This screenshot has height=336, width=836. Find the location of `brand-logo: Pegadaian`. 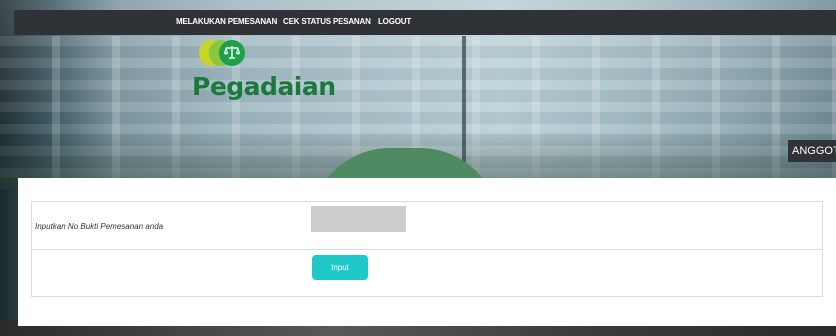

brand-logo: Pegadaian is located at coordinates (264, 75).